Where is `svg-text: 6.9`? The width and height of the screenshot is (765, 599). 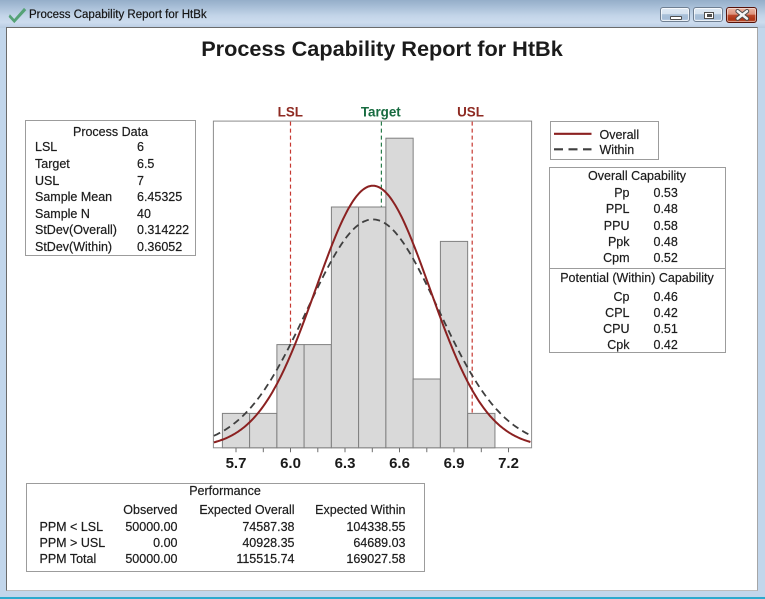 svg-text: 6.9 is located at coordinates (454, 463).